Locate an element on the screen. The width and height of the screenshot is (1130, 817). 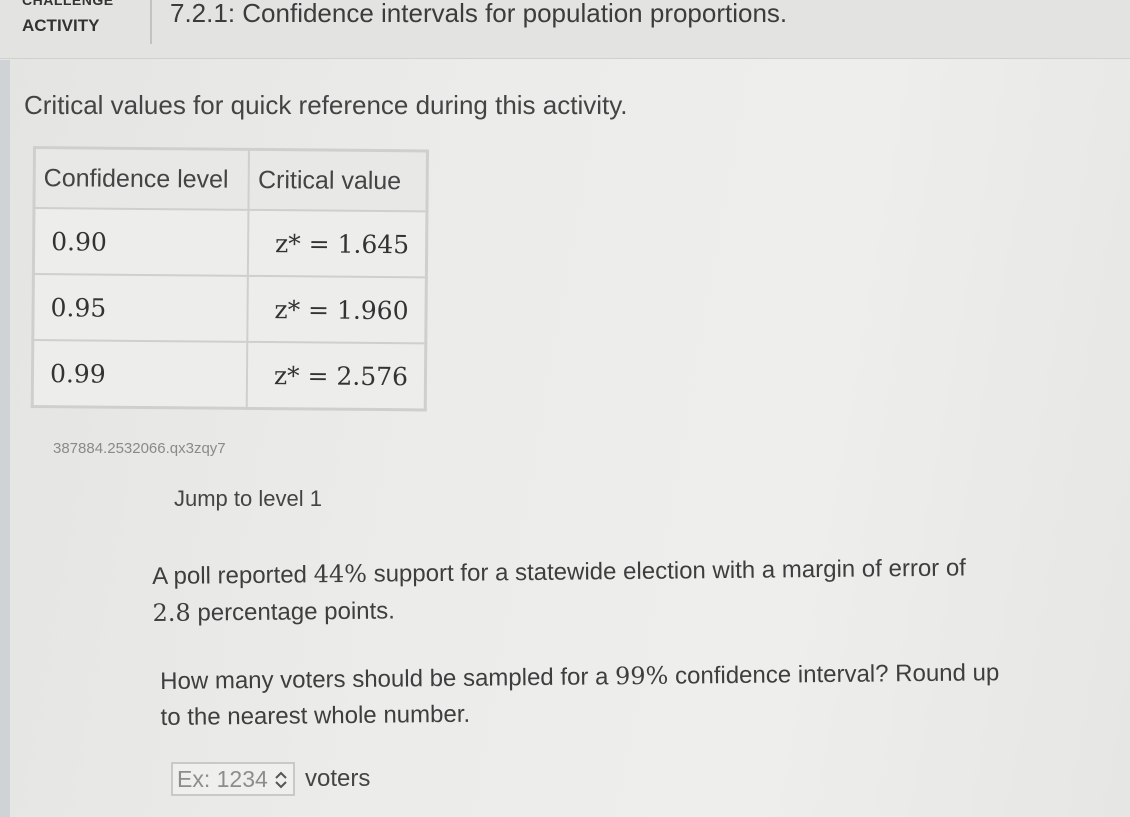
header-divider is located at coordinates (151, 22).